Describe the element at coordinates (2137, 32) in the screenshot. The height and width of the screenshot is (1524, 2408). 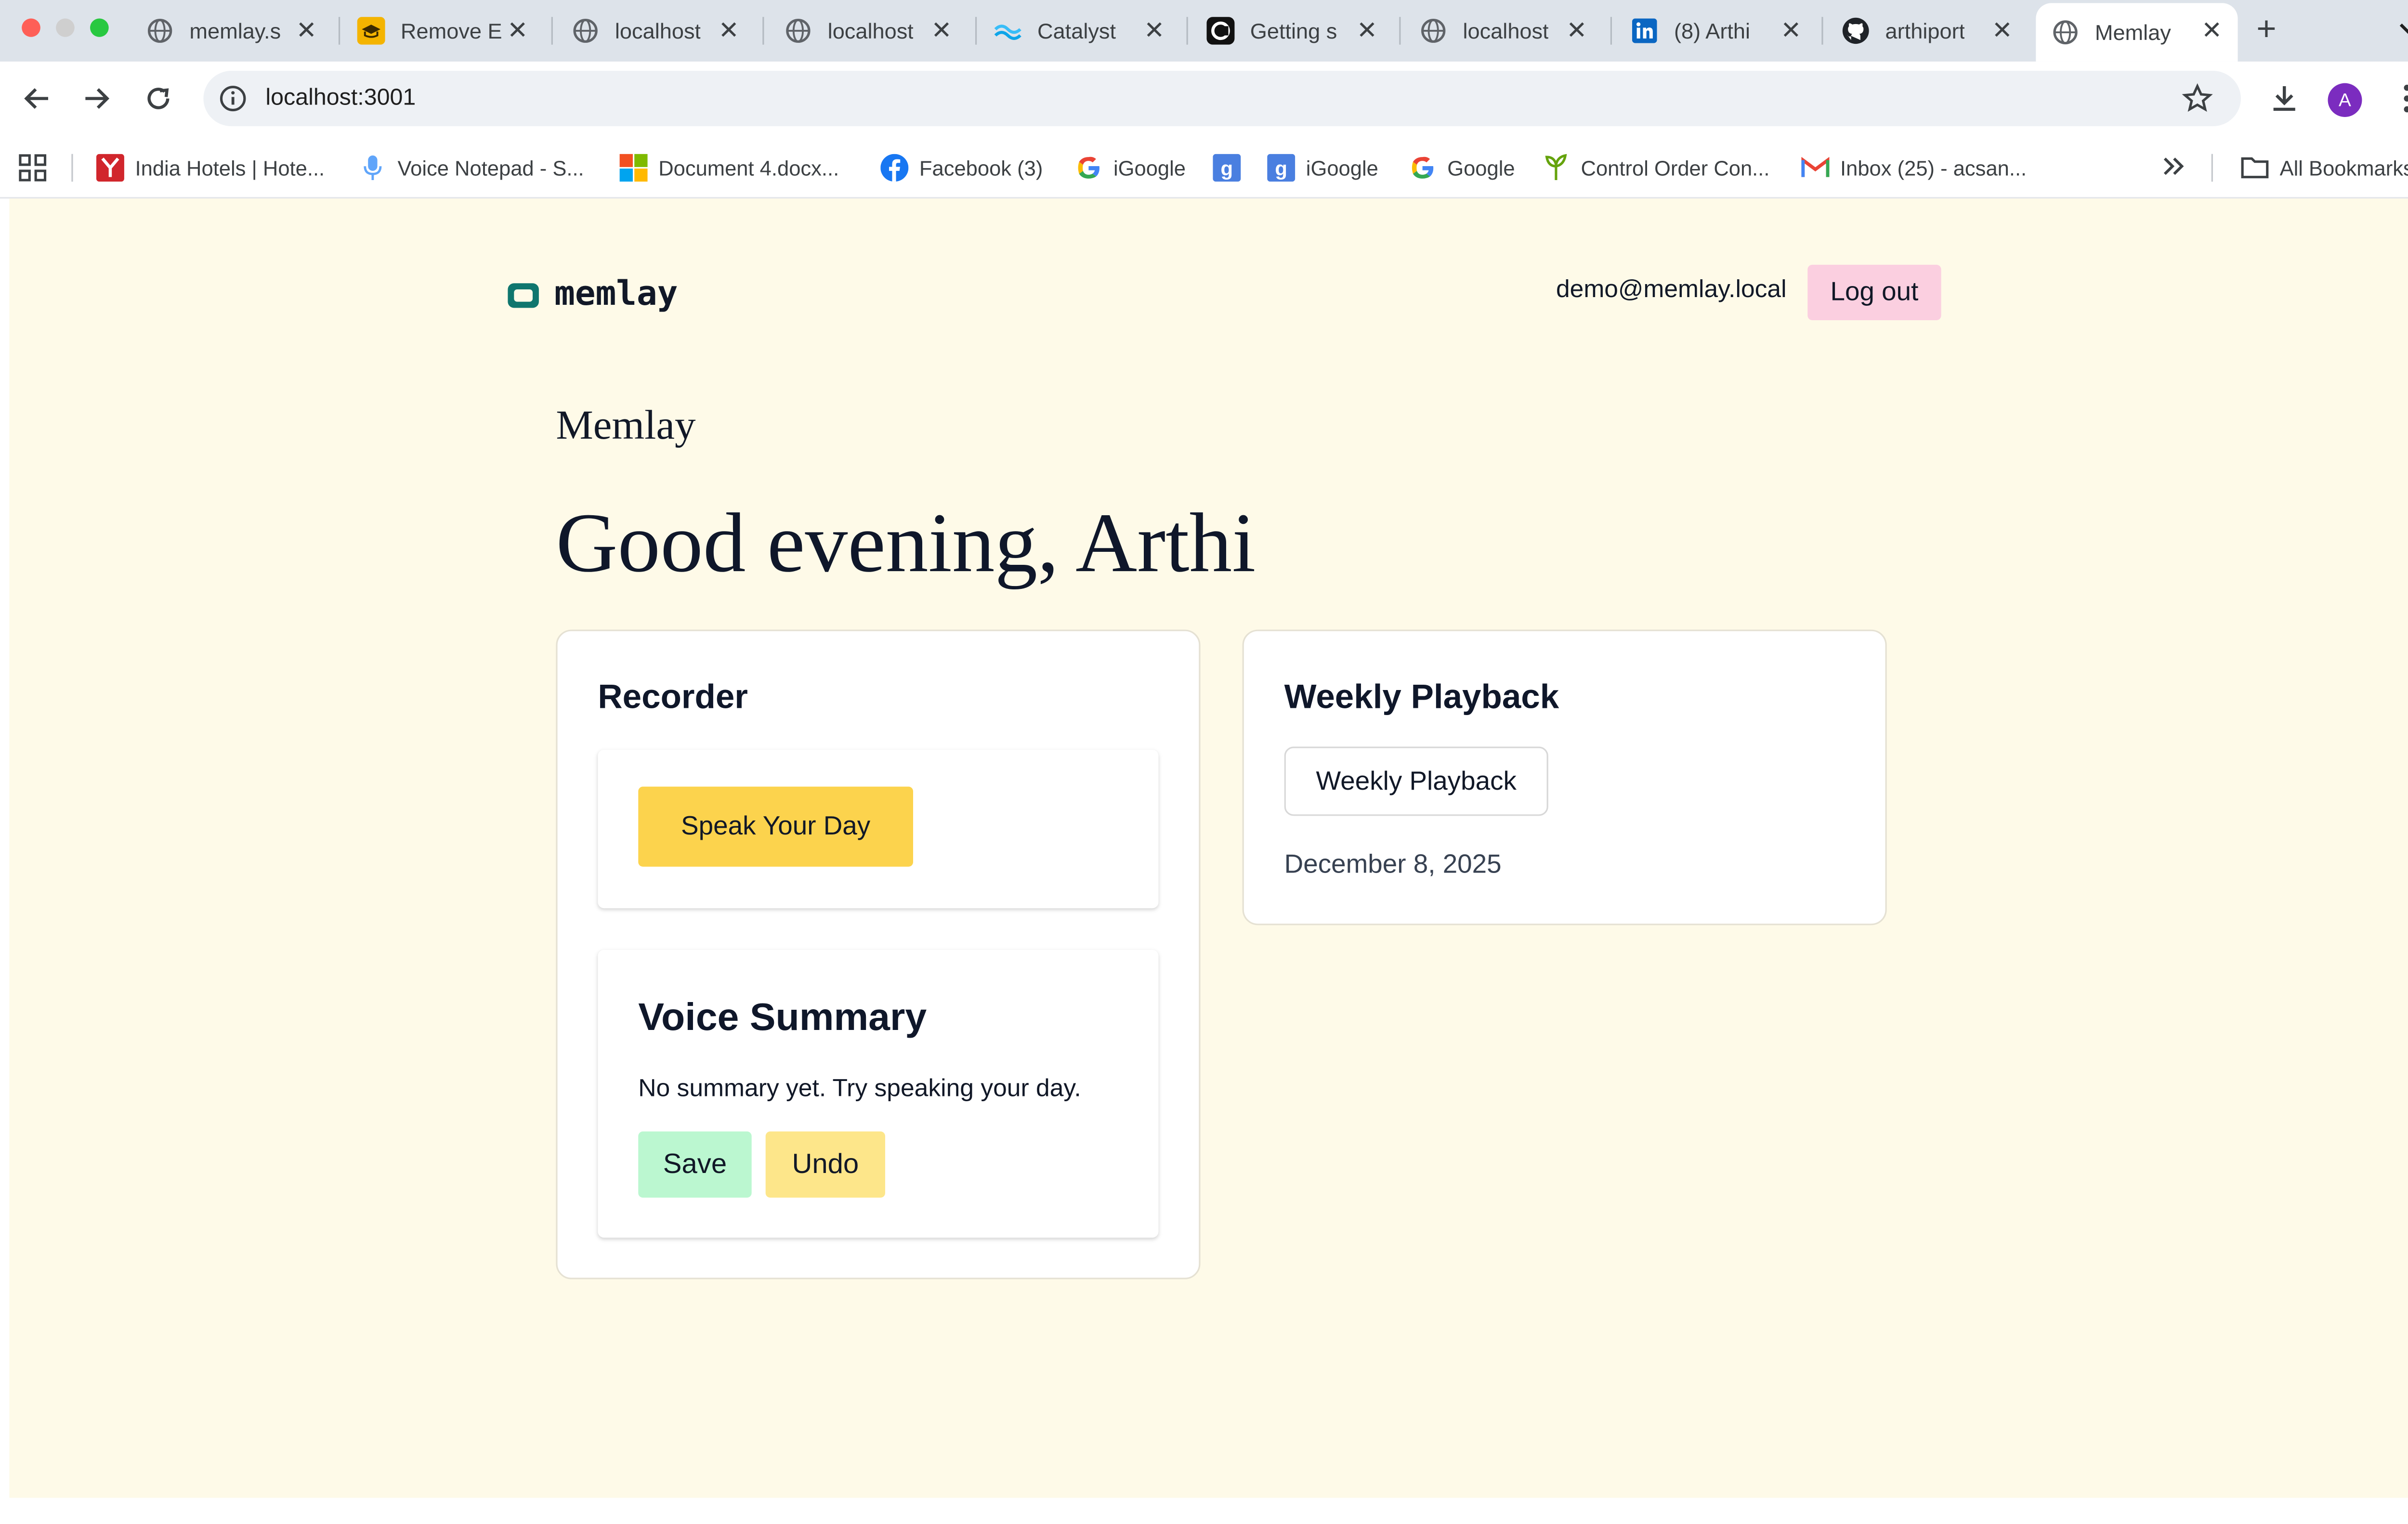
I see `browser-tab-active: Memlay ✕` at that location.